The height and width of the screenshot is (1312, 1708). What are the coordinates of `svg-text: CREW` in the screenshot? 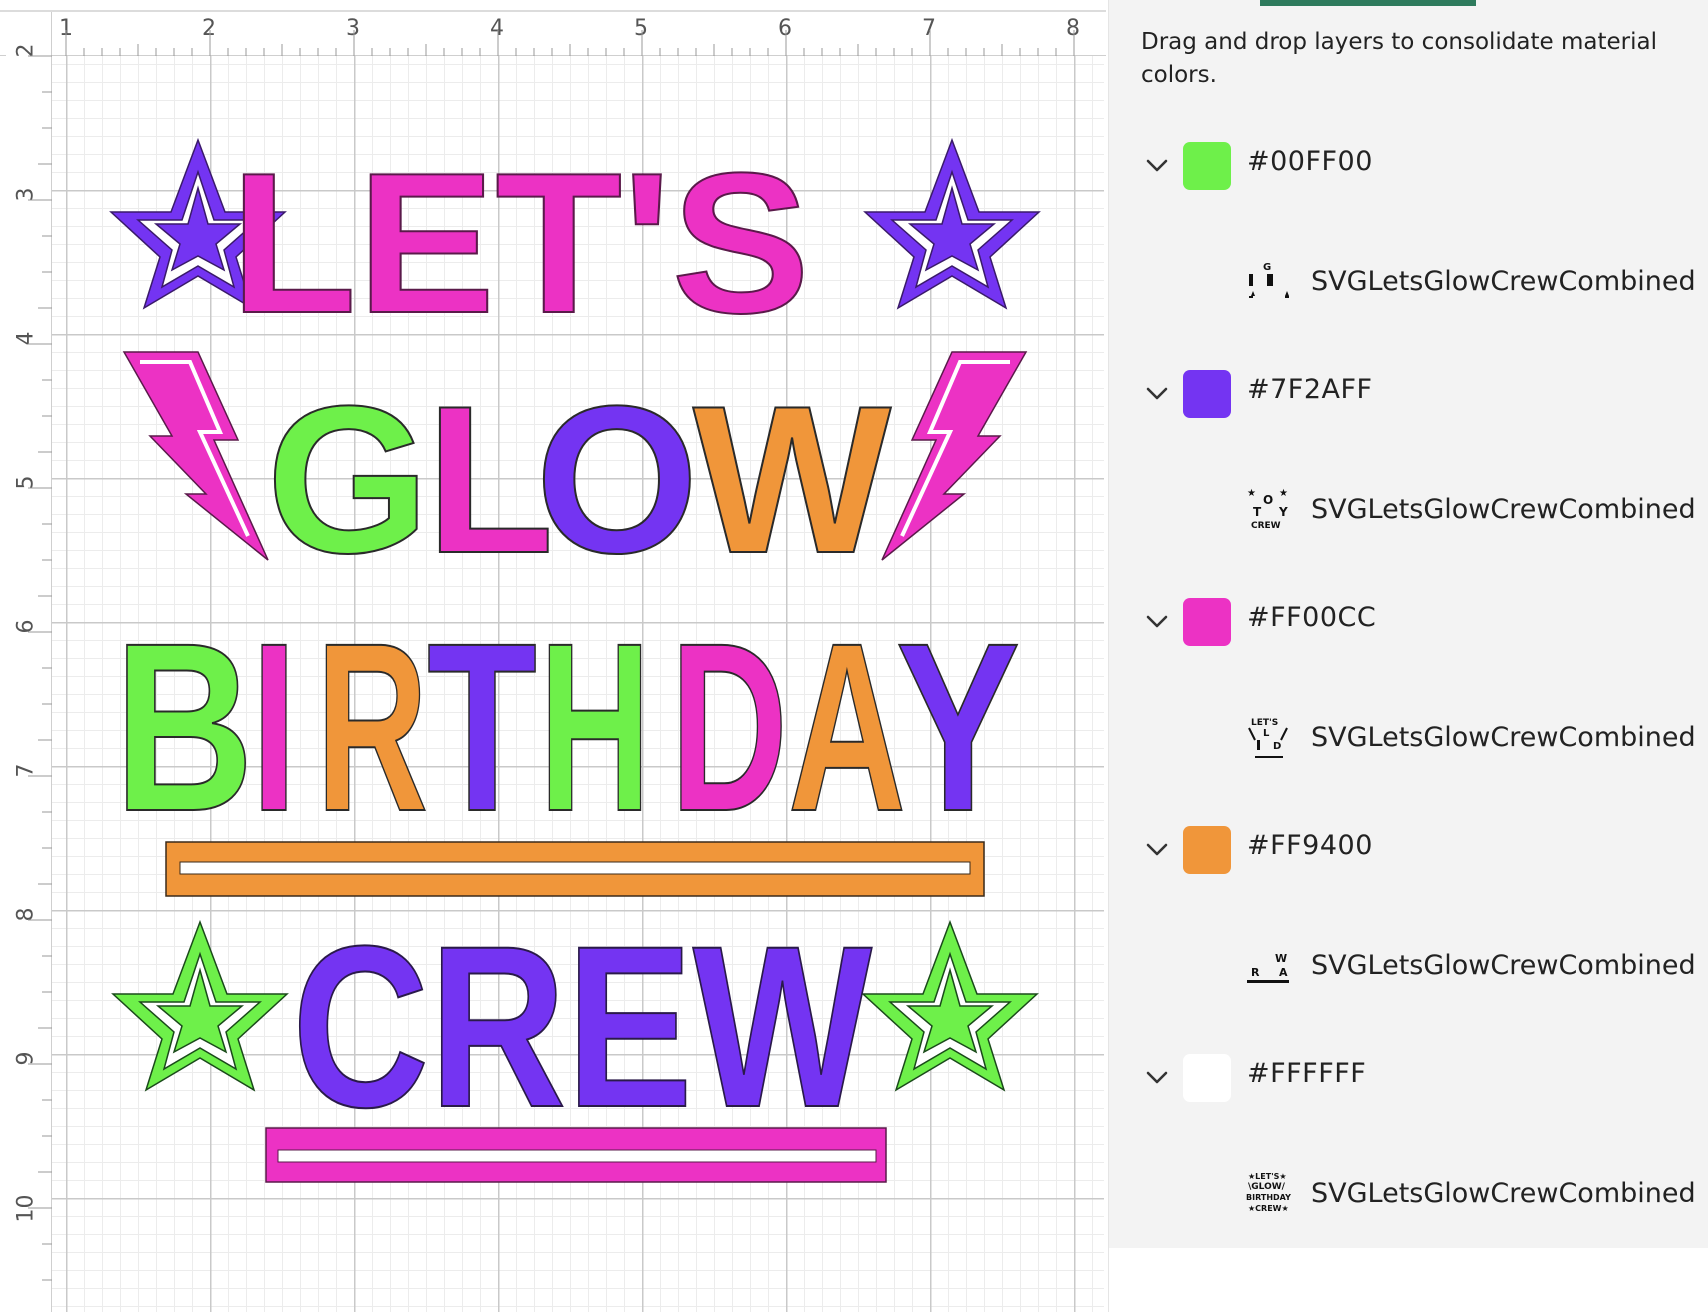 It's located at (1266, 526).